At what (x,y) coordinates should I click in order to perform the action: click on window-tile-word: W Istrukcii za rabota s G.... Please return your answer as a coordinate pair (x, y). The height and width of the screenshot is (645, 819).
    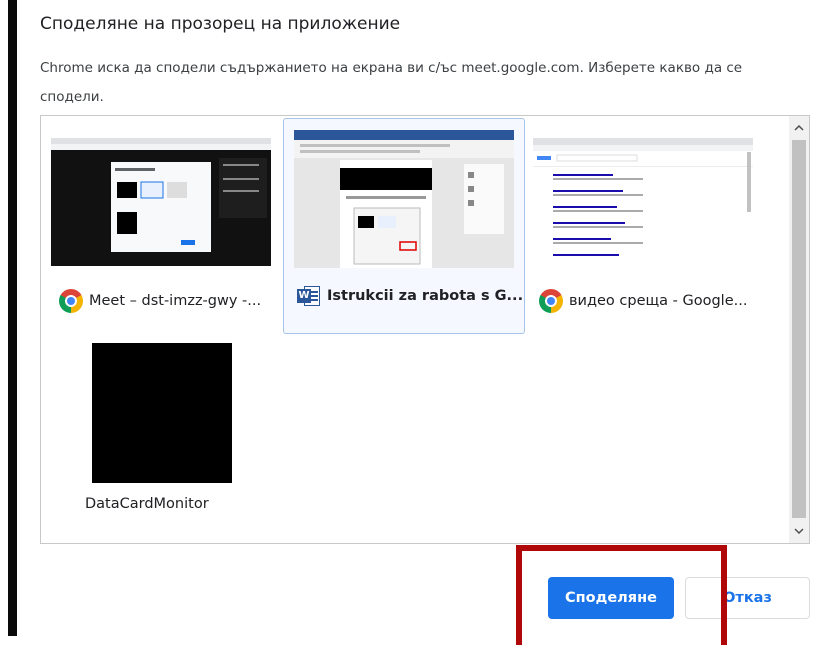
    Looking at the image, I should click on (404, 226).